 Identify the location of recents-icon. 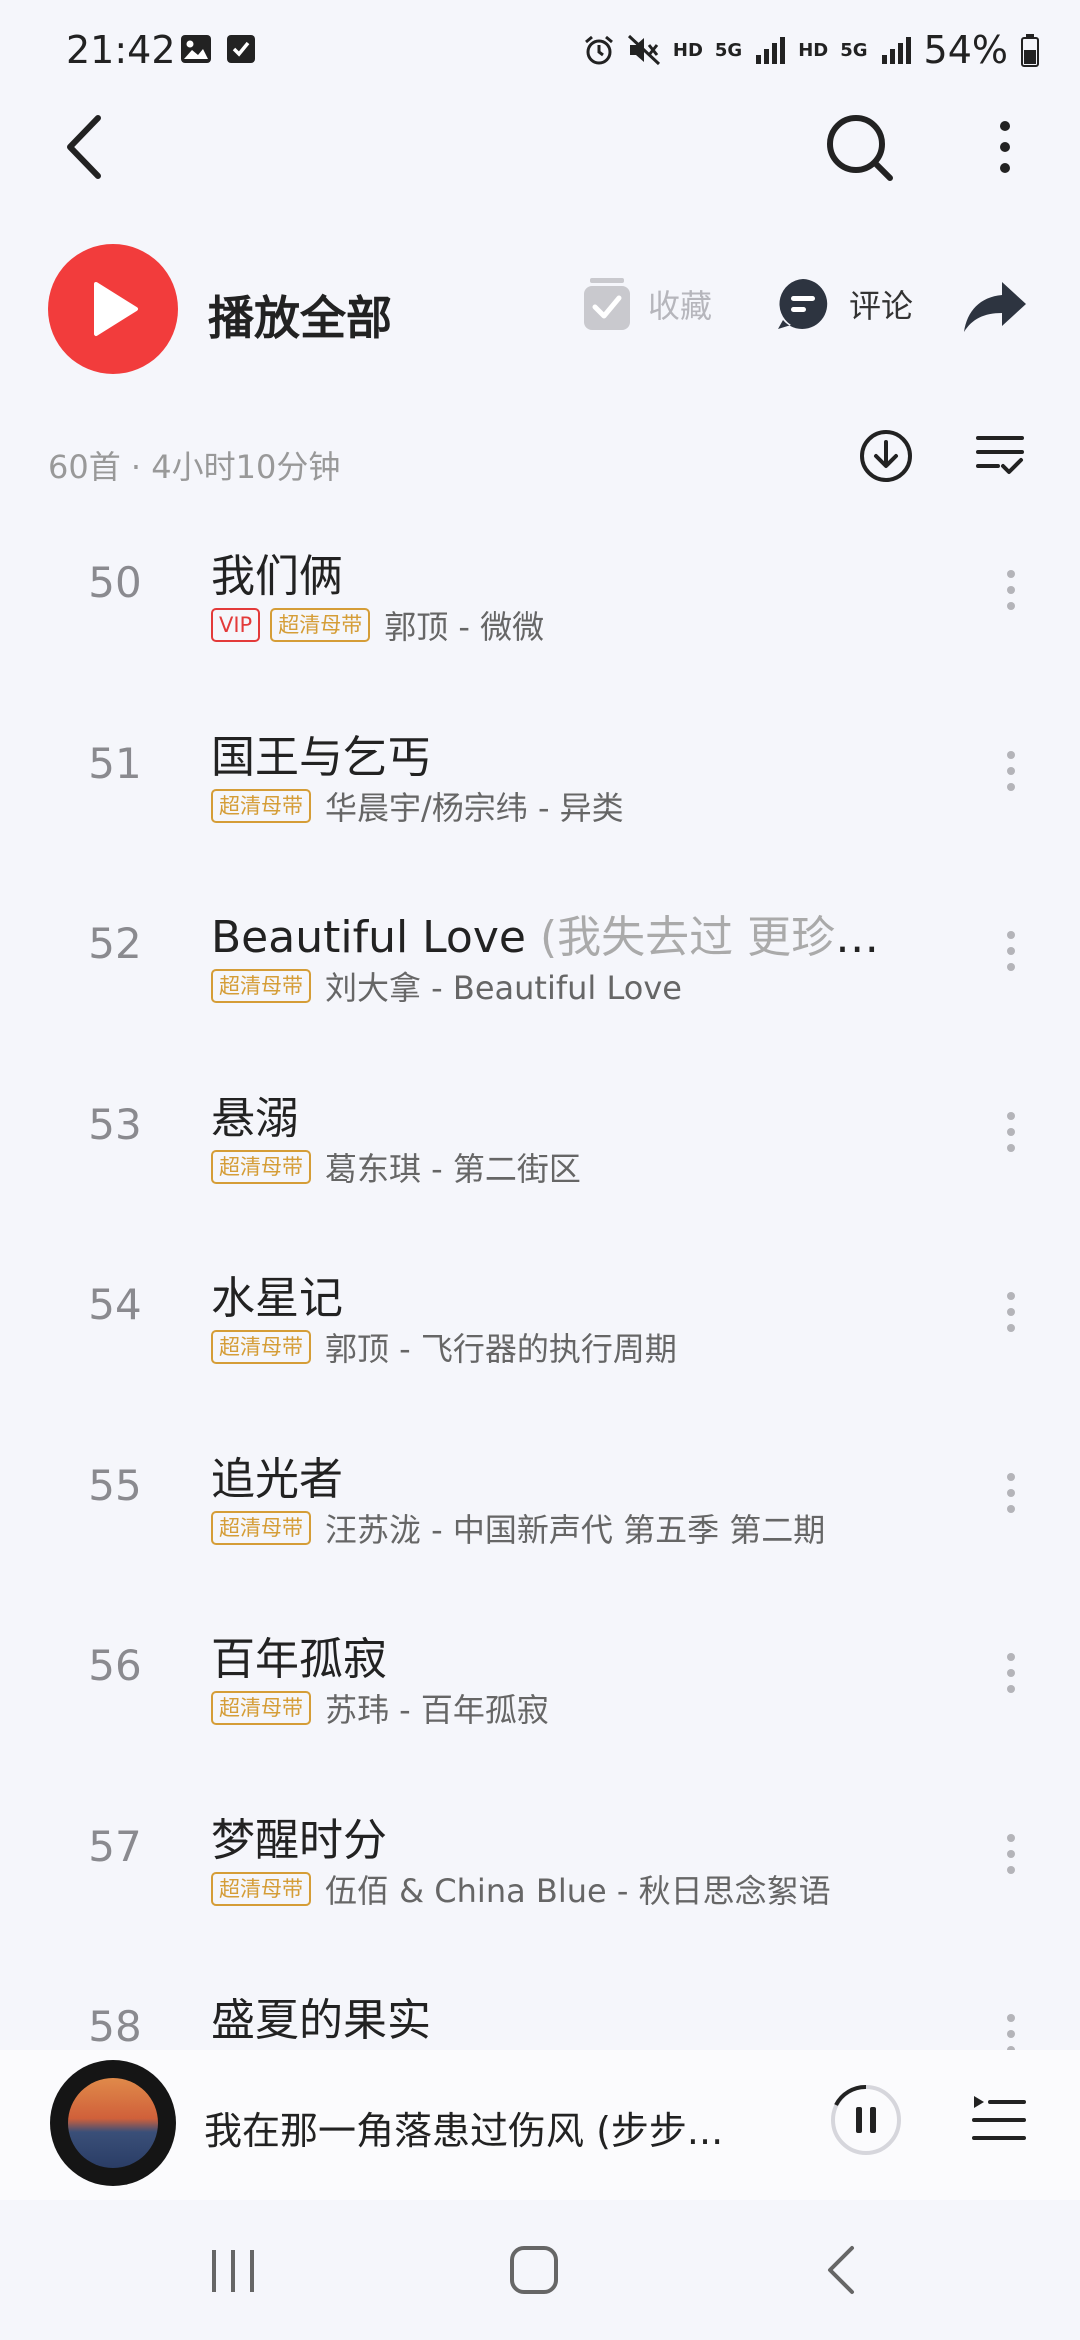
(233, 2271).